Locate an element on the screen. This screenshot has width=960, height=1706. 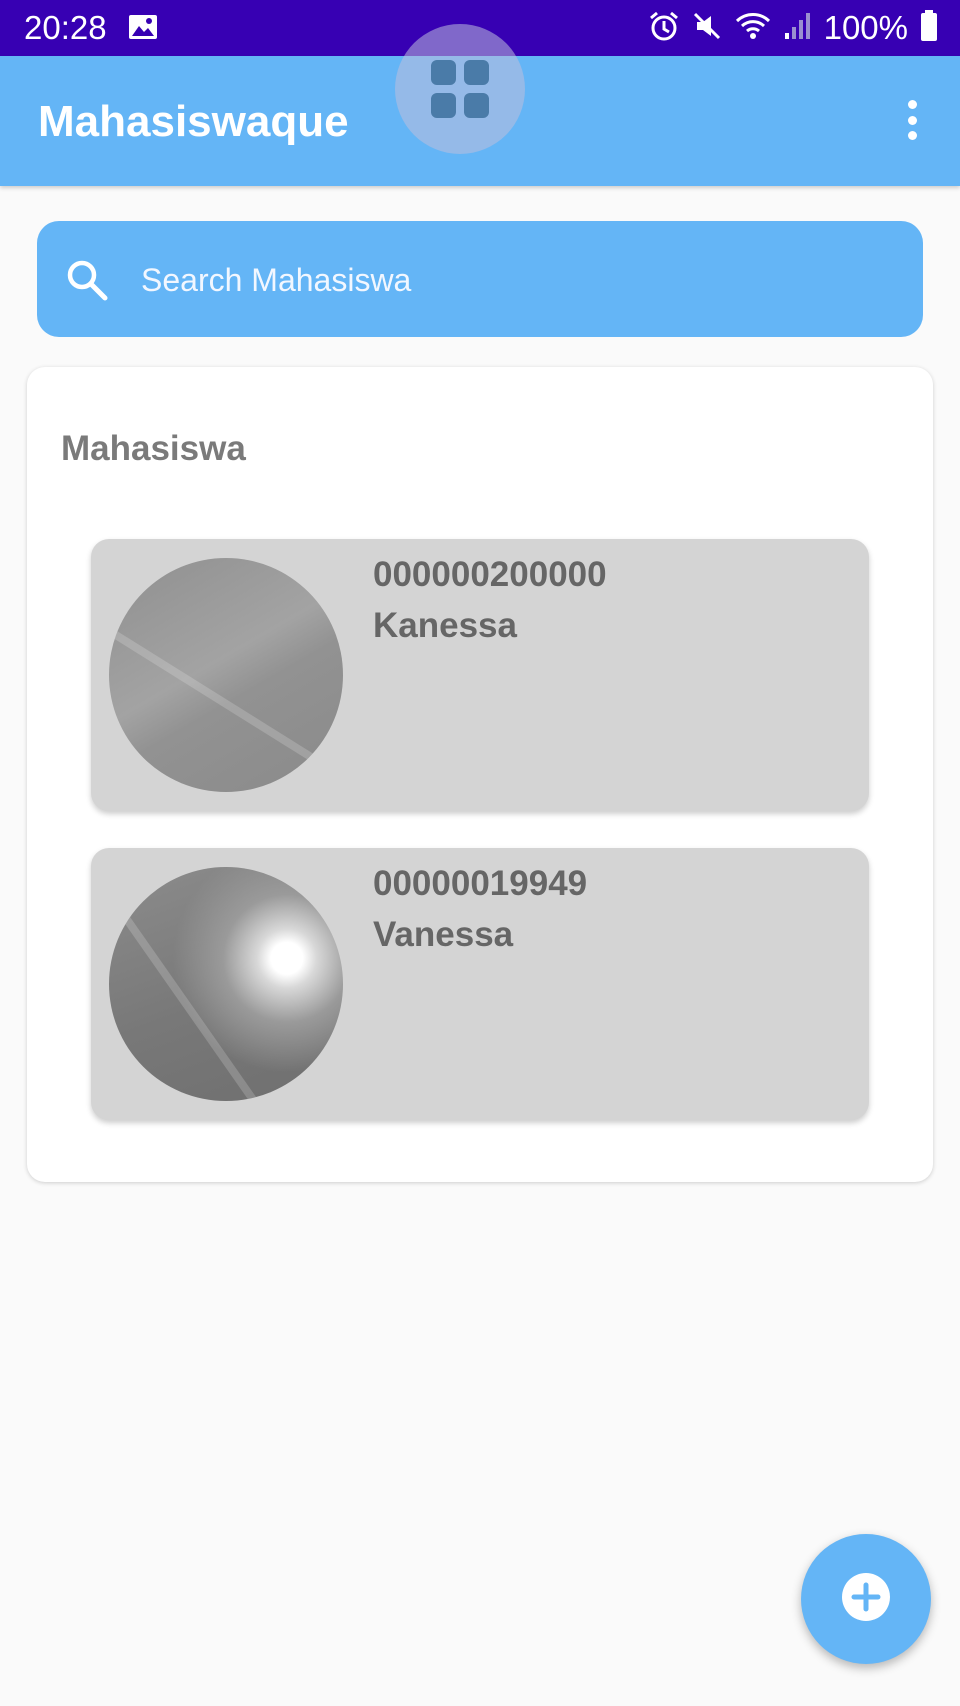
search-input is located at coordinates (491, 280).